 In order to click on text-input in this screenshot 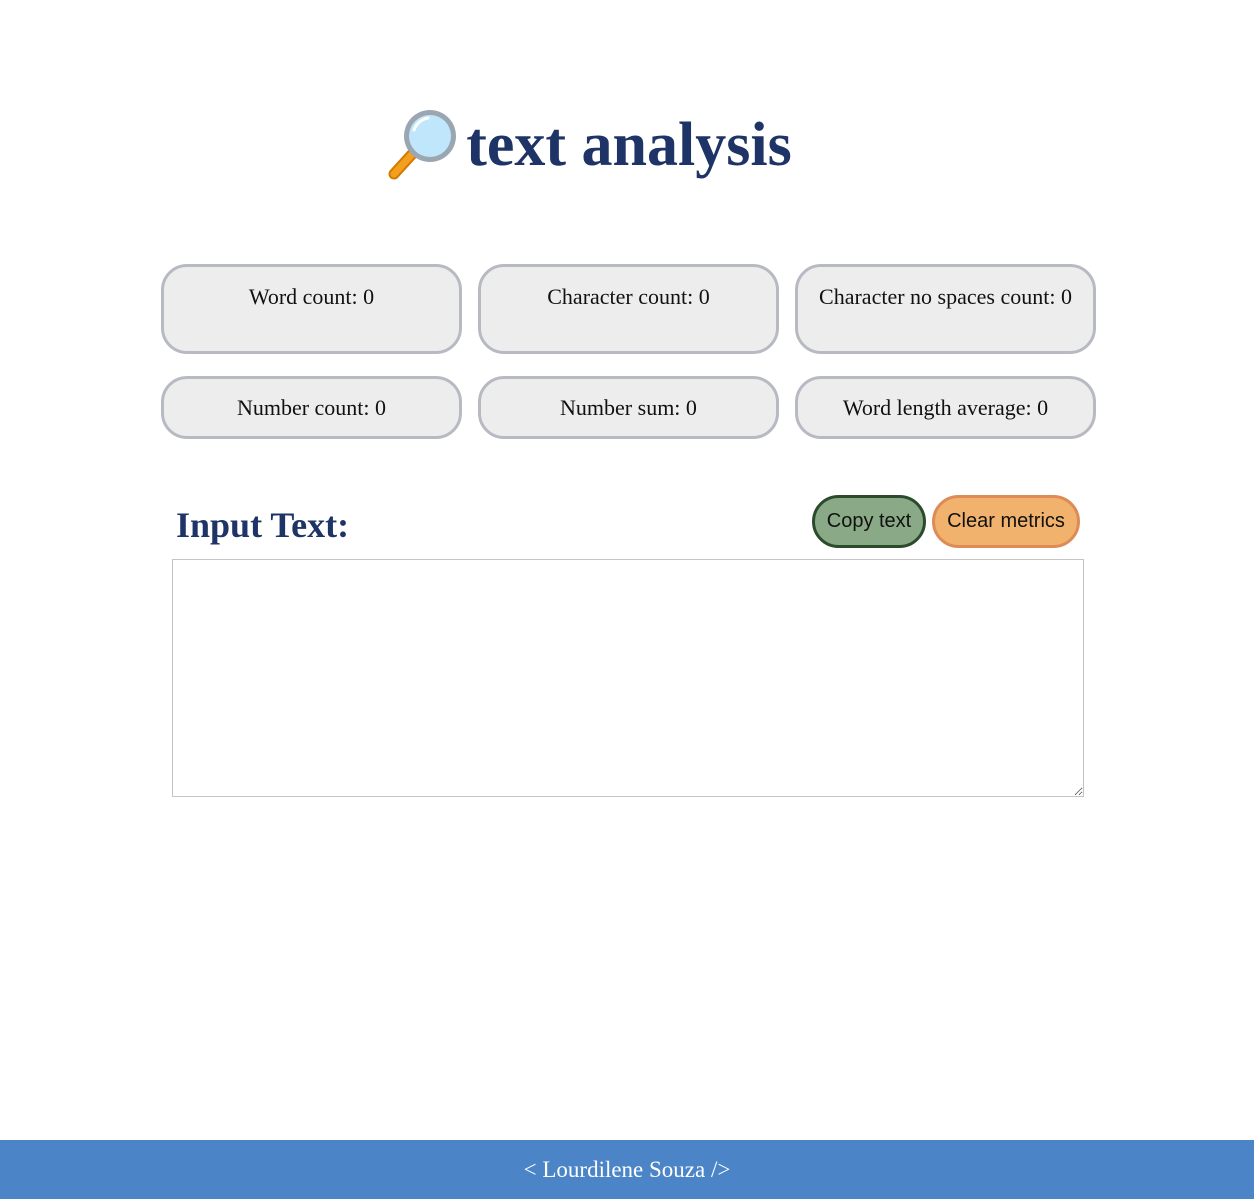, I will do `click(628, 678)`.